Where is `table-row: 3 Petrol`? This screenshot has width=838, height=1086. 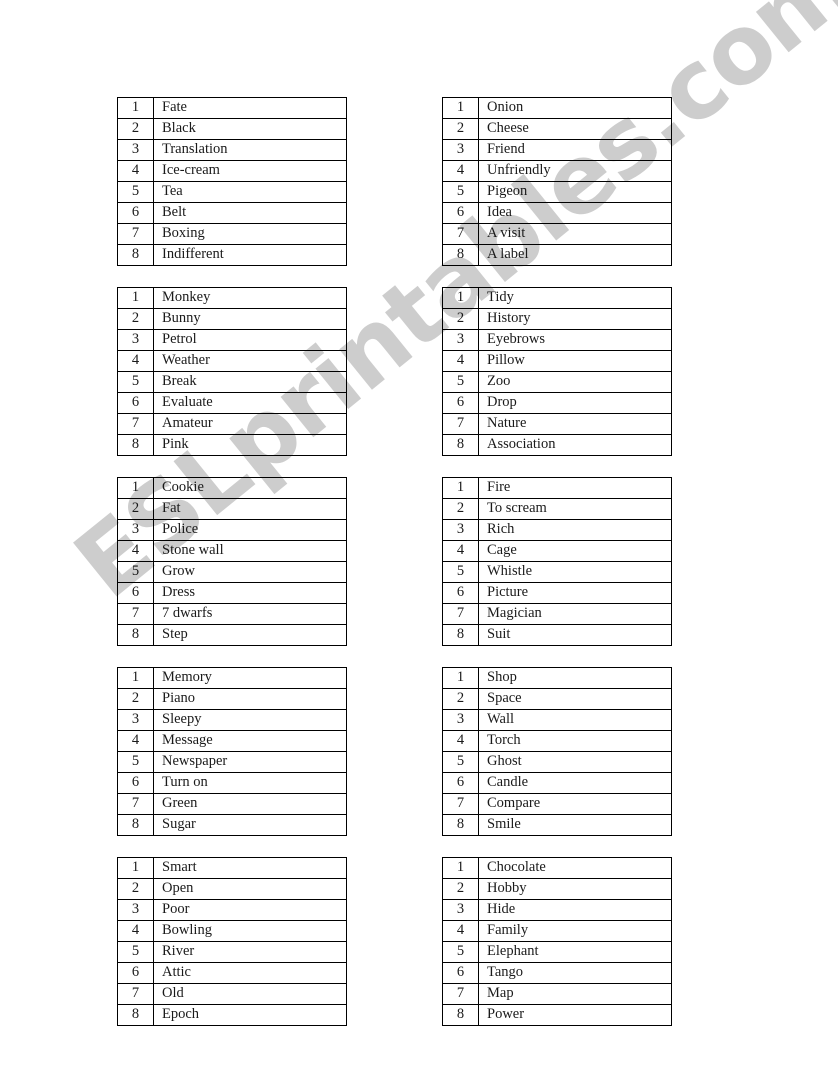
table-row: 3 Petrol is located at coordinates (232, 340).